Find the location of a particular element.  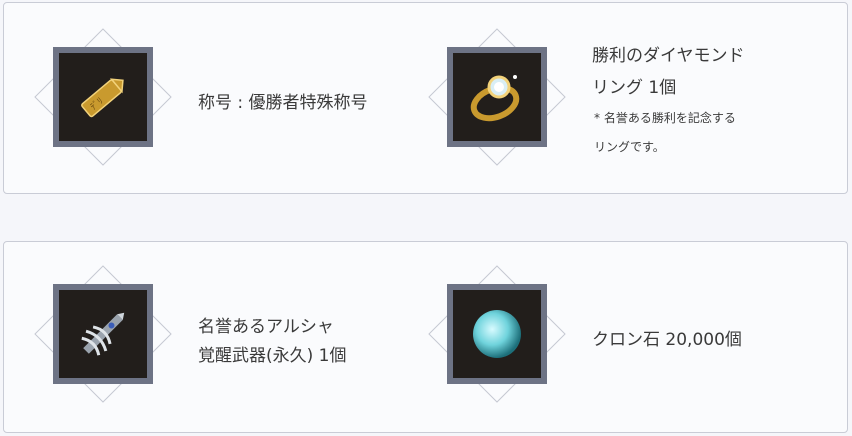

weapon-reward-label-line1: 名誉あるアルシャ is located at coordinates (266, 327).